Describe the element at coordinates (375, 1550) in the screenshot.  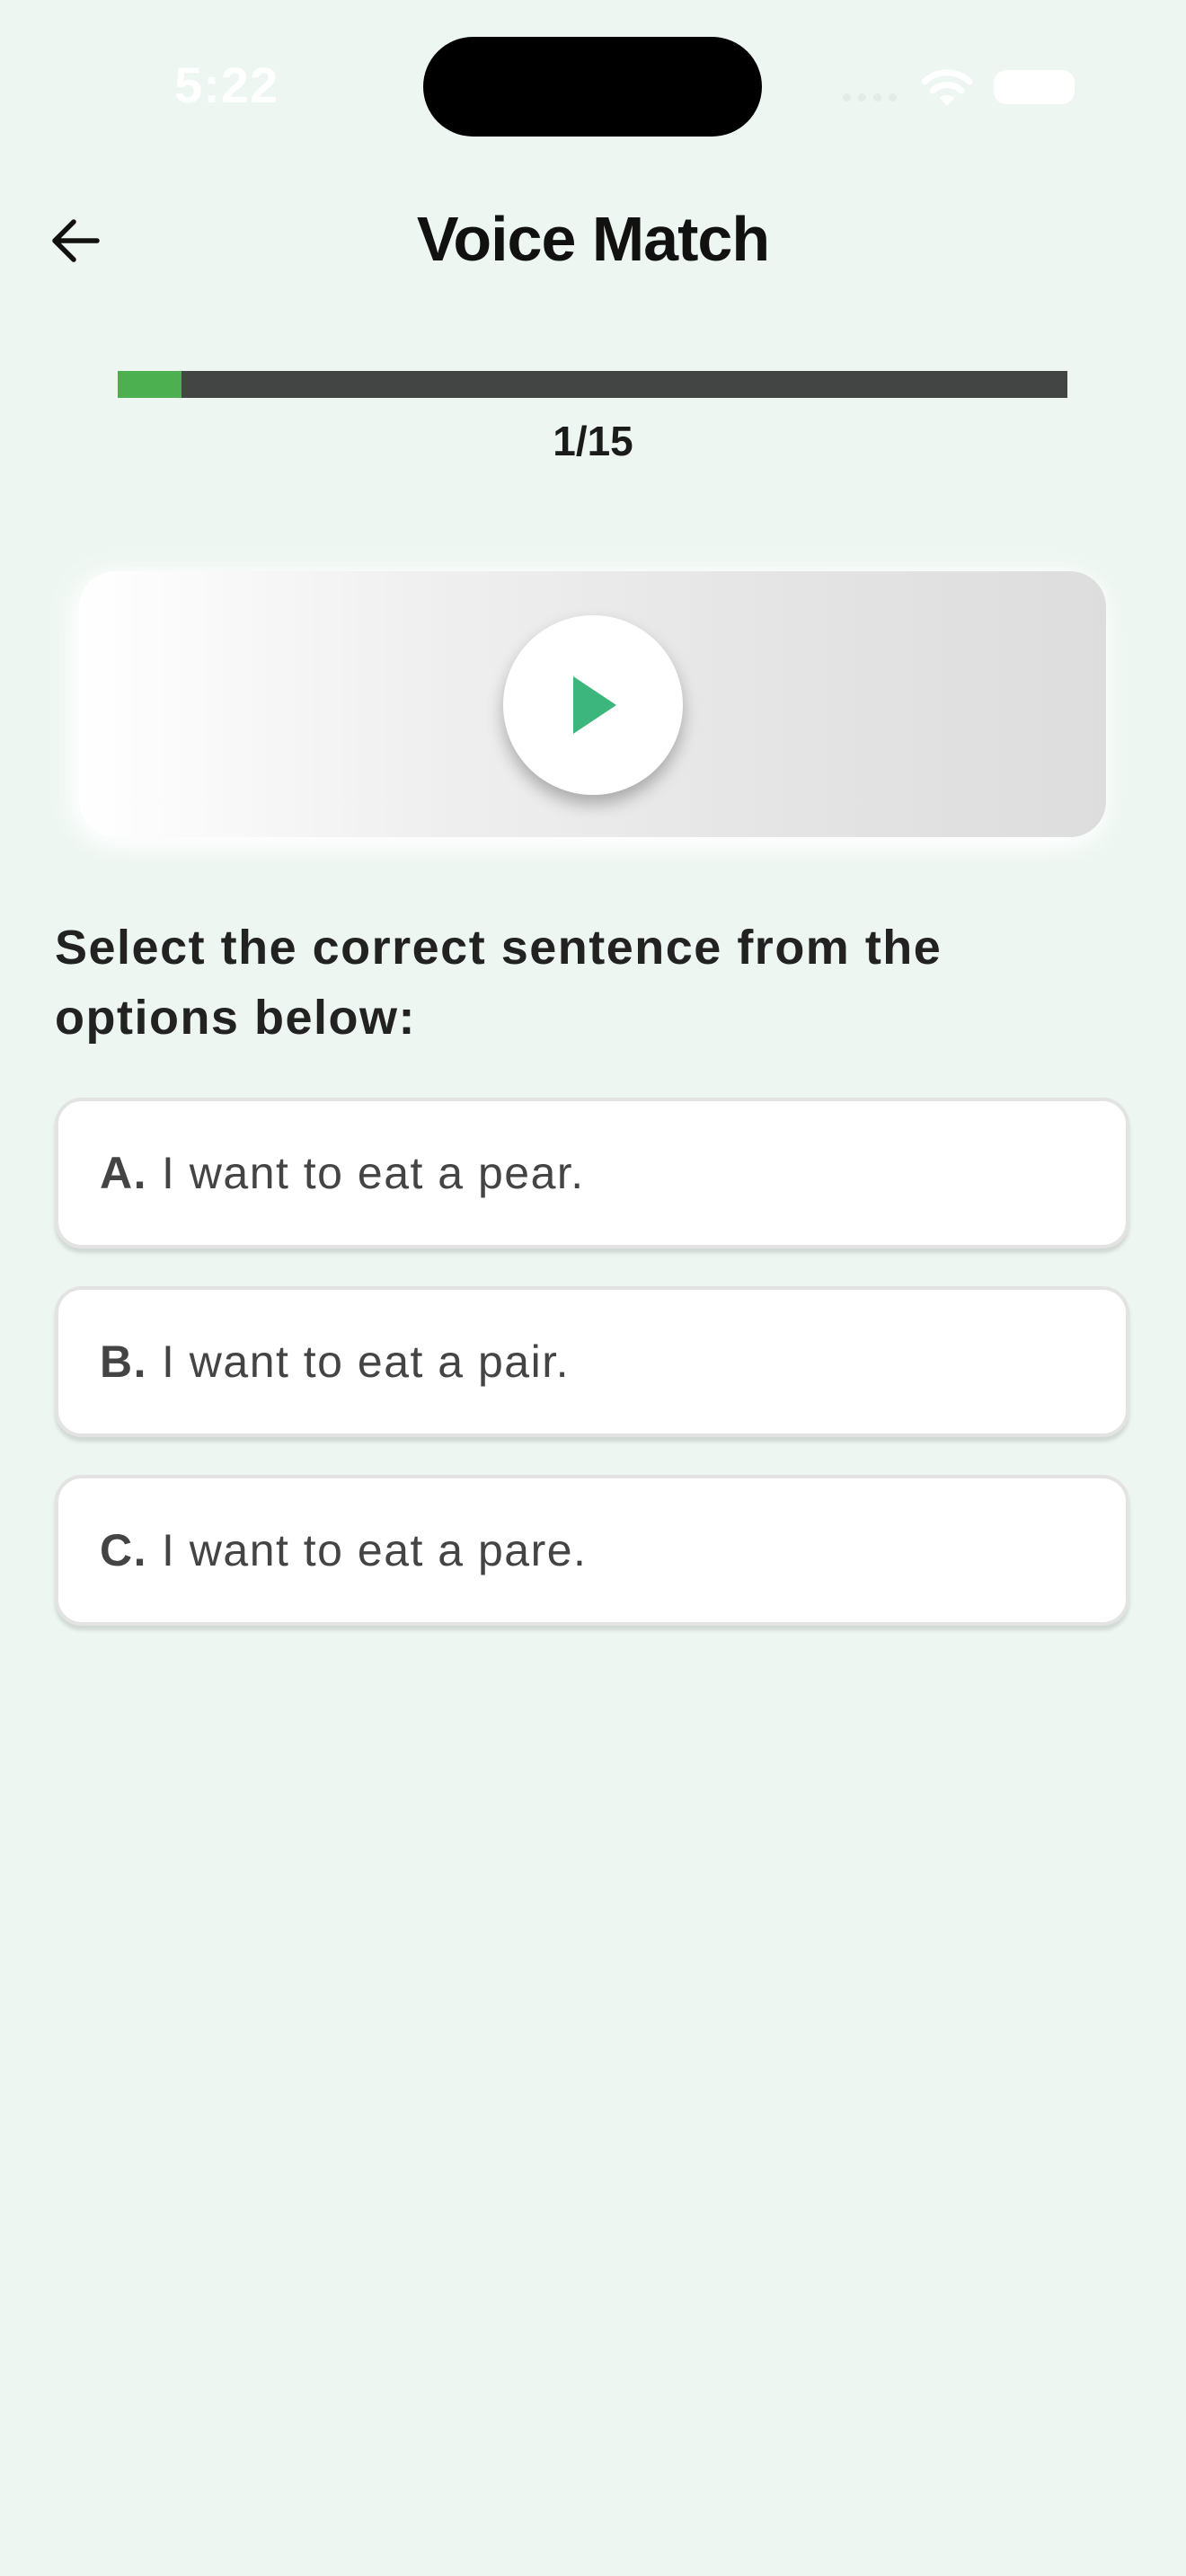
I see `option-text: I want to eat a pare.` at that location.